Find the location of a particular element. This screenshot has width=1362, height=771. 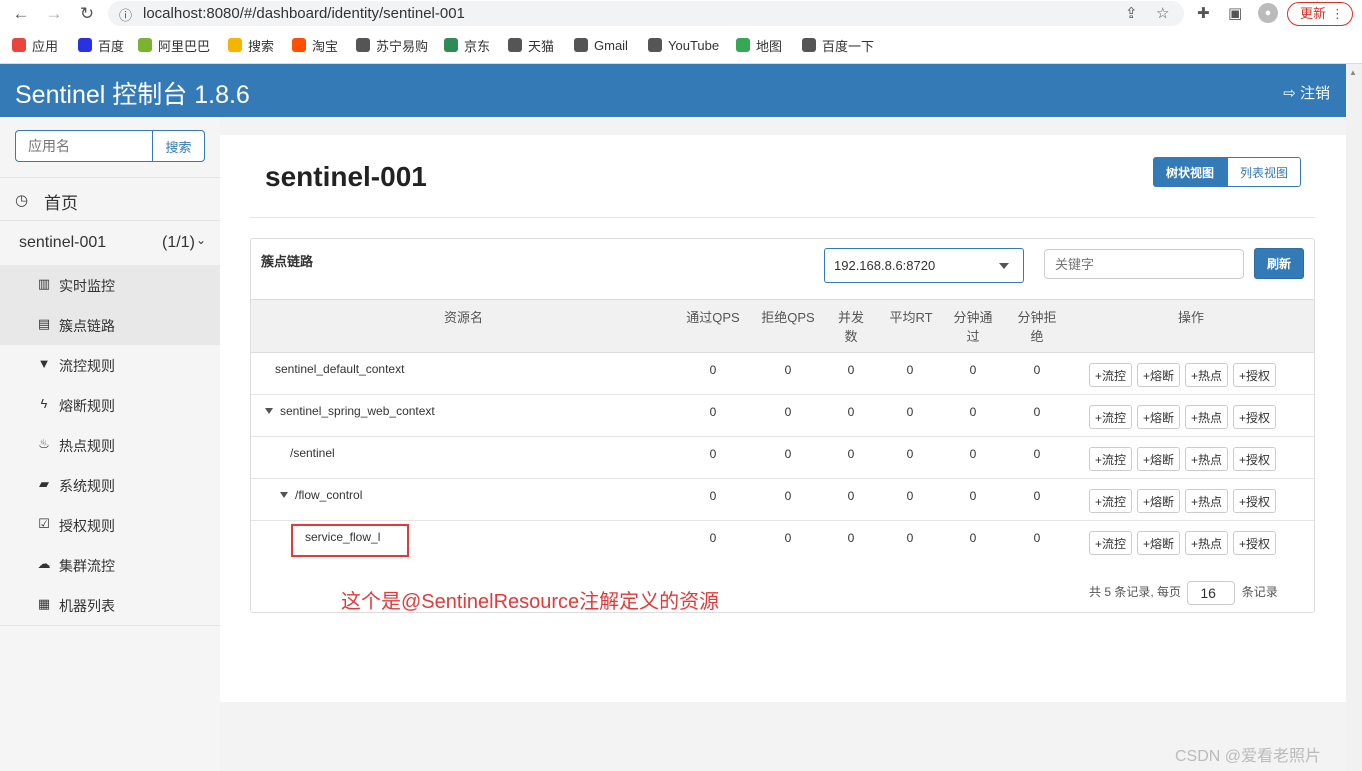

star-icon: ☆ is located at coordinates (1162, 13).